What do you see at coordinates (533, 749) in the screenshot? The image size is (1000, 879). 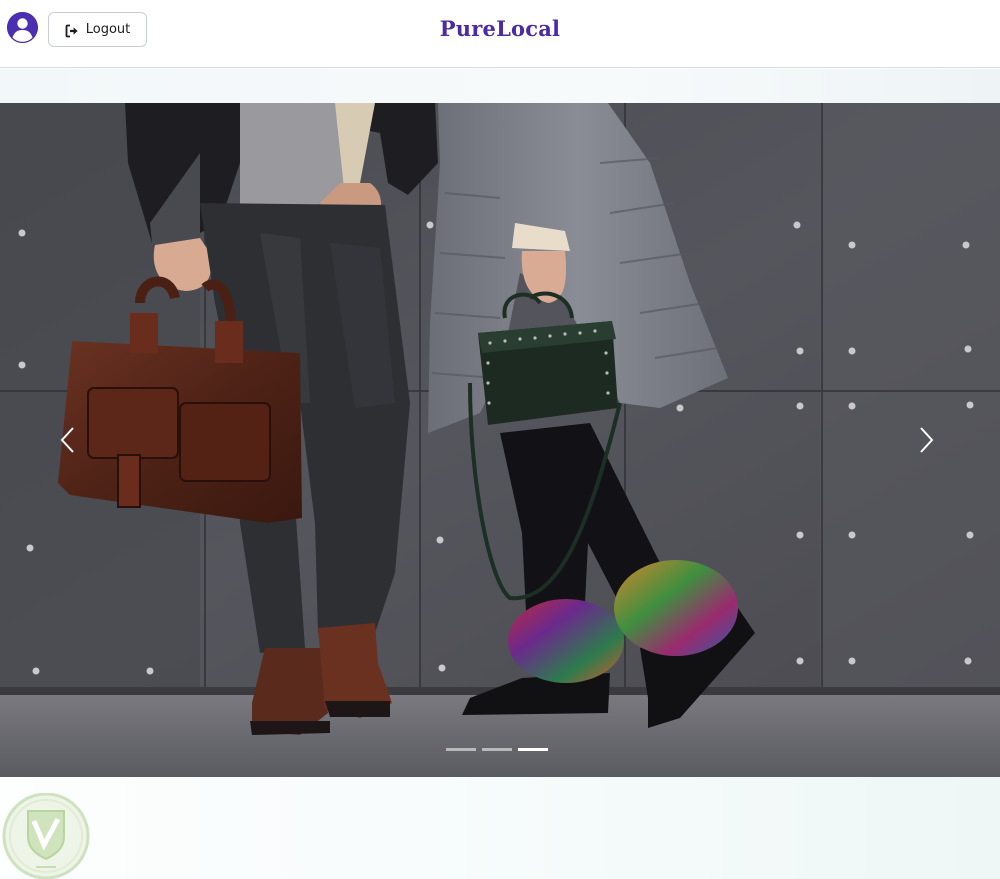 I see `carousel-indicator-active` at bounding box center [533, 749].